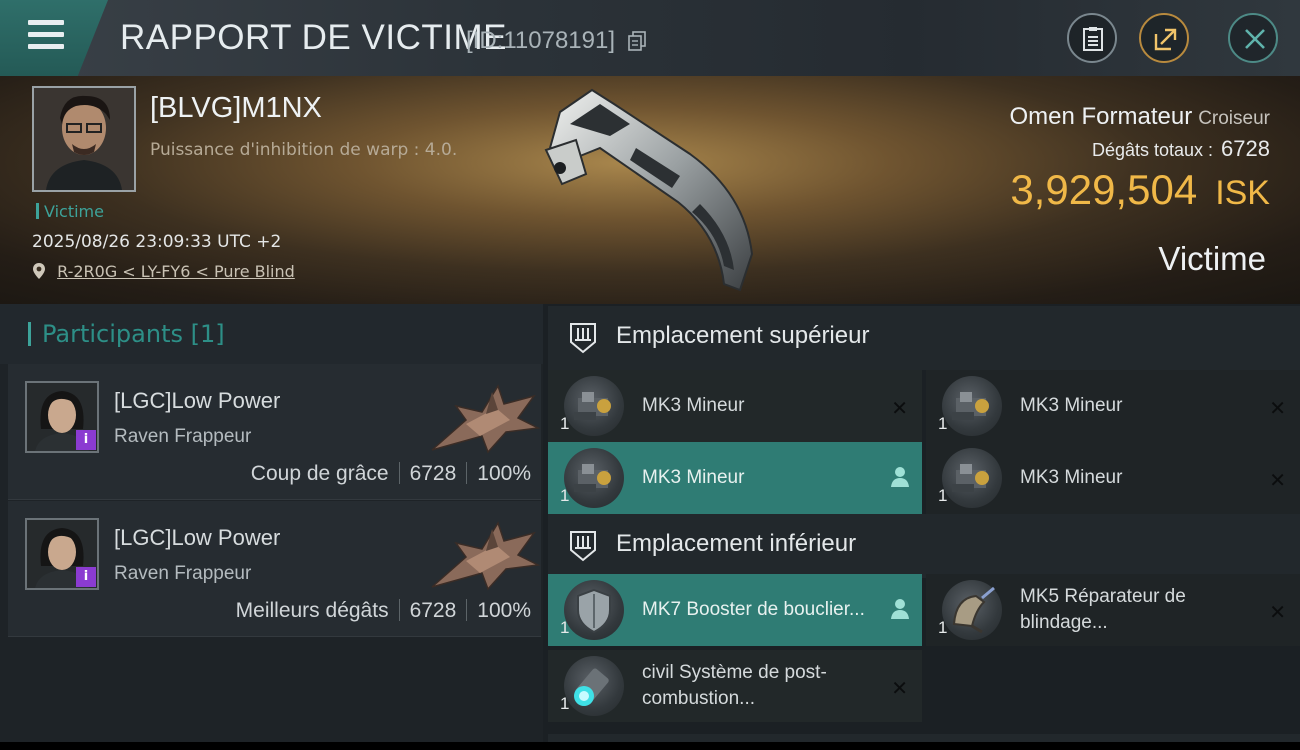 Image resolution: width=1300 pixels, height=750 pixels. I want to click on participant-stats: Coup de grâce 6728 100%, so click(391, 474).